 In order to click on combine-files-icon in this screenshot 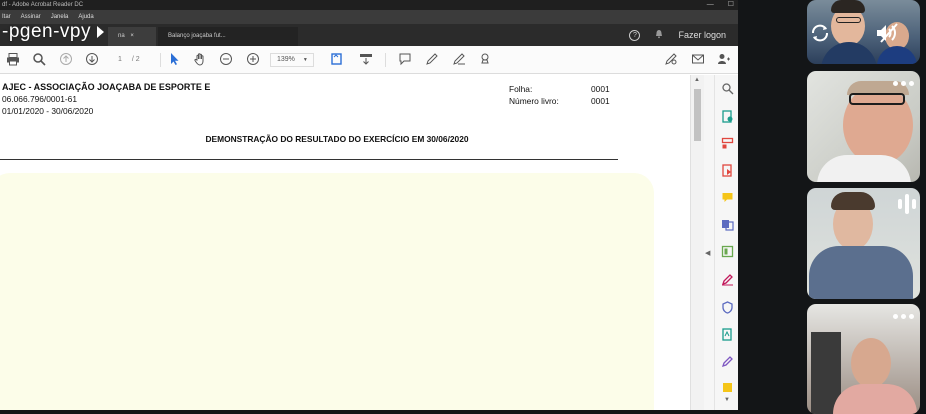, I will do `click(727, 224)`.